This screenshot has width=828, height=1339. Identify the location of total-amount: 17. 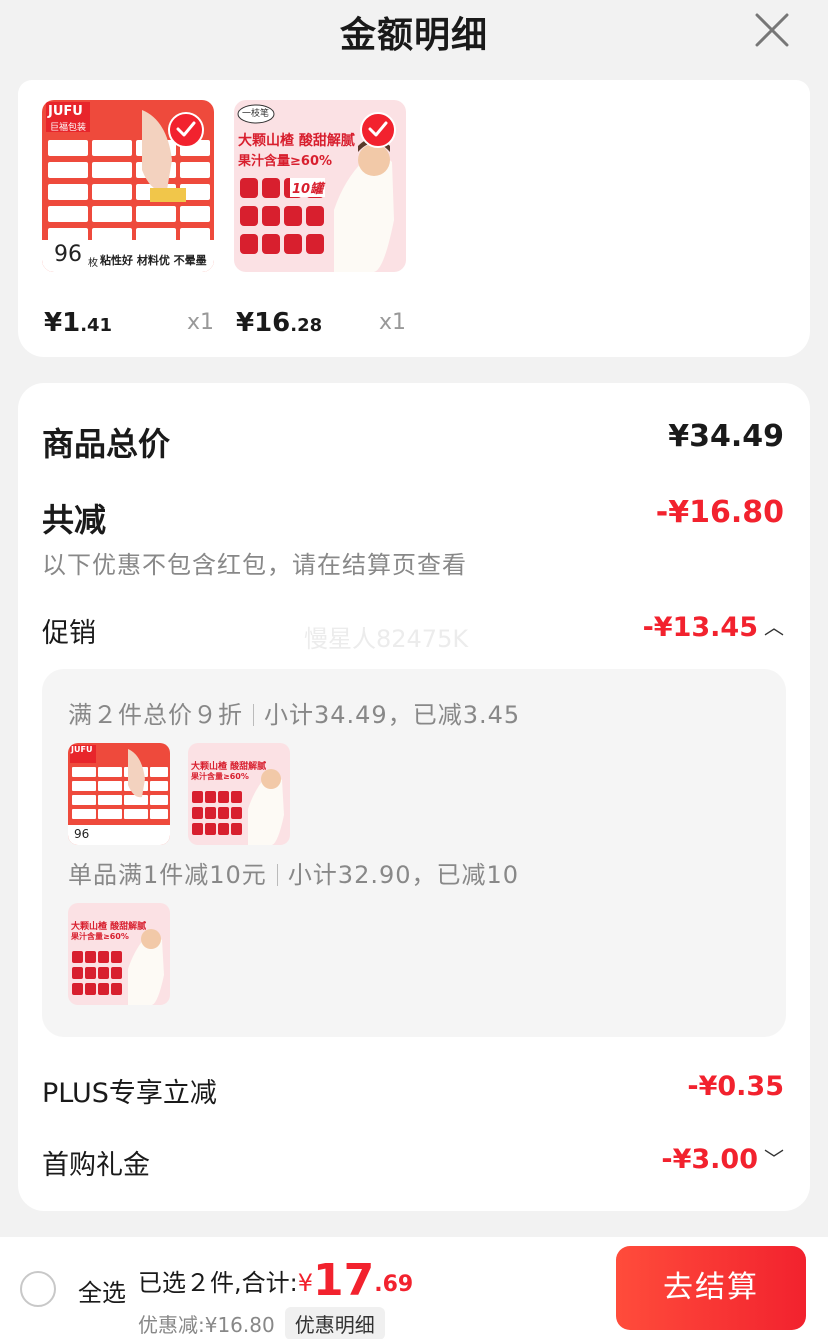
(344, 1280).